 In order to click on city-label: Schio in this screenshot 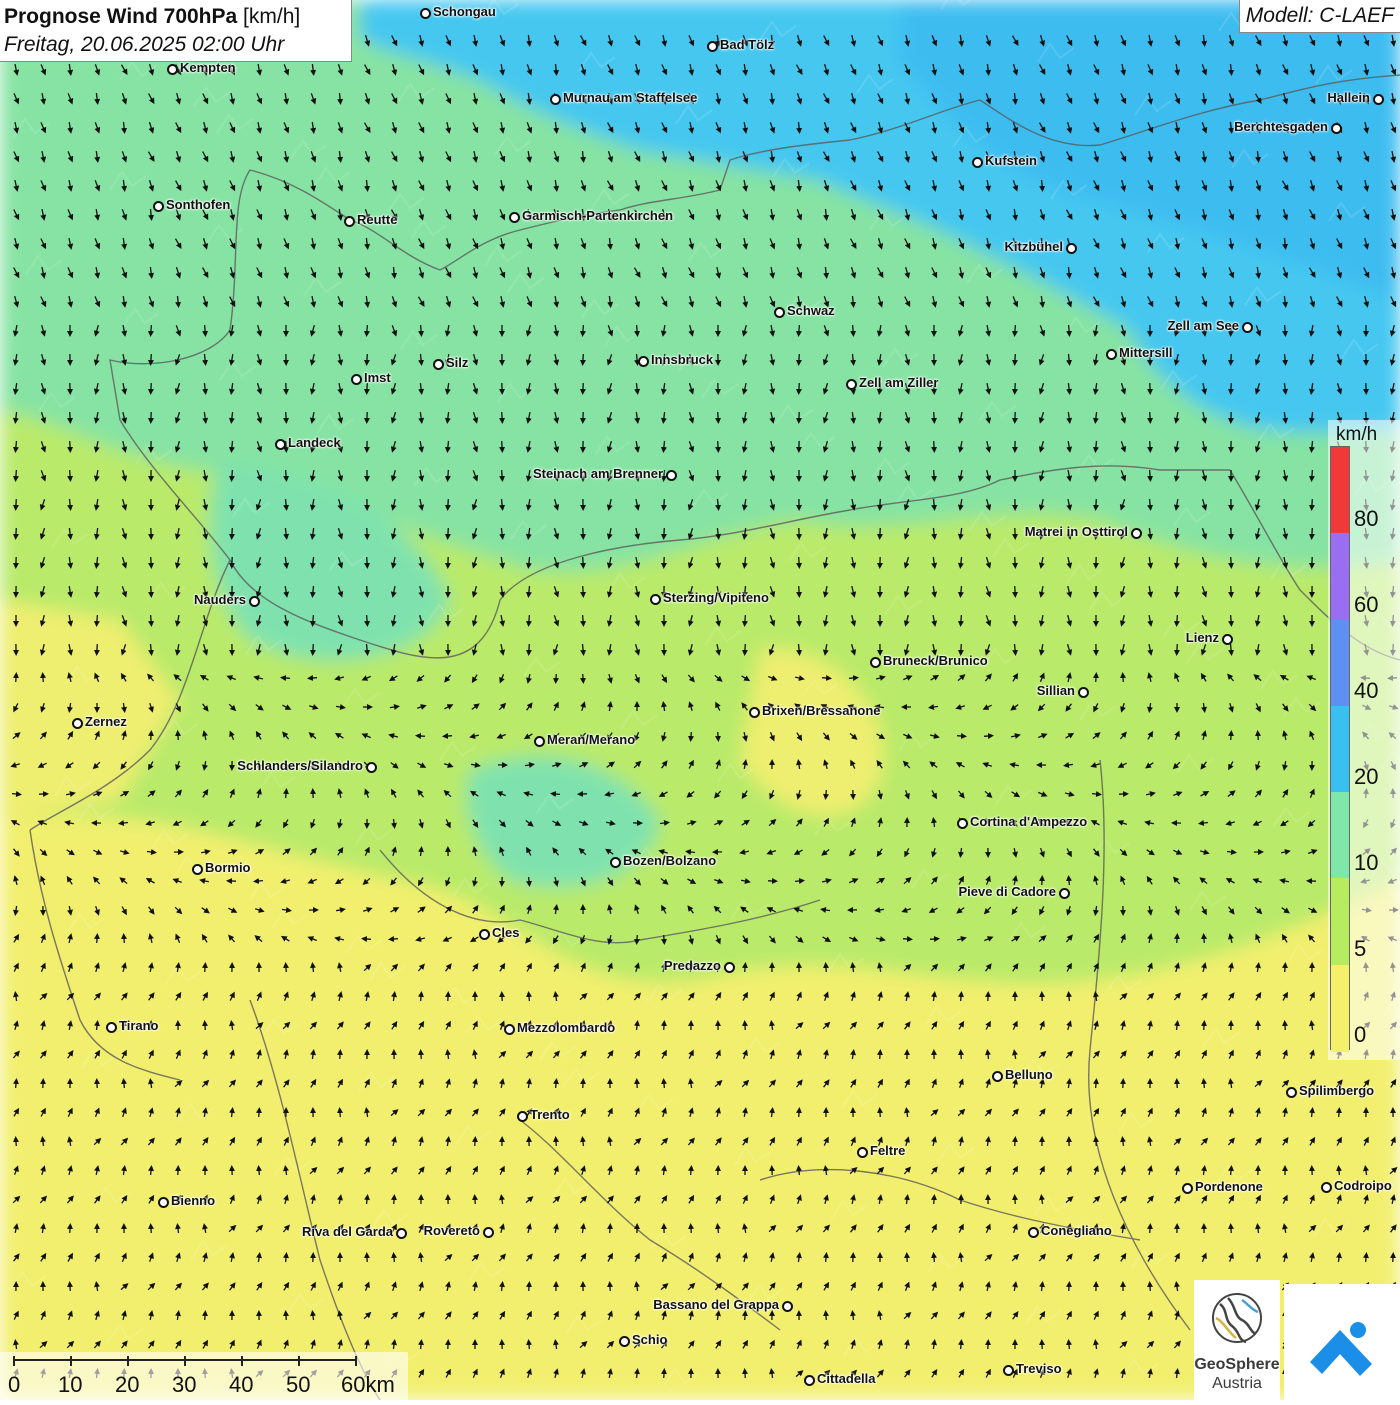, I will do `click(649, 1339)`.